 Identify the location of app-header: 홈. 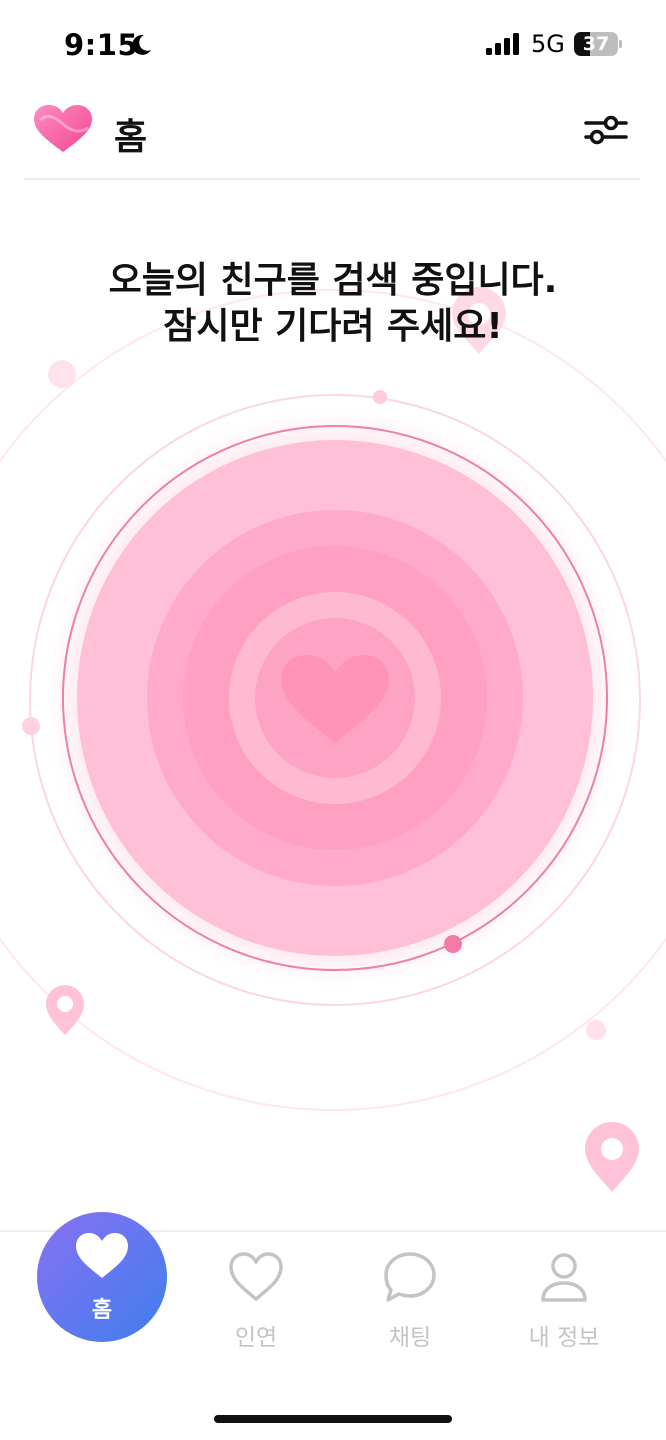
(333, 135).